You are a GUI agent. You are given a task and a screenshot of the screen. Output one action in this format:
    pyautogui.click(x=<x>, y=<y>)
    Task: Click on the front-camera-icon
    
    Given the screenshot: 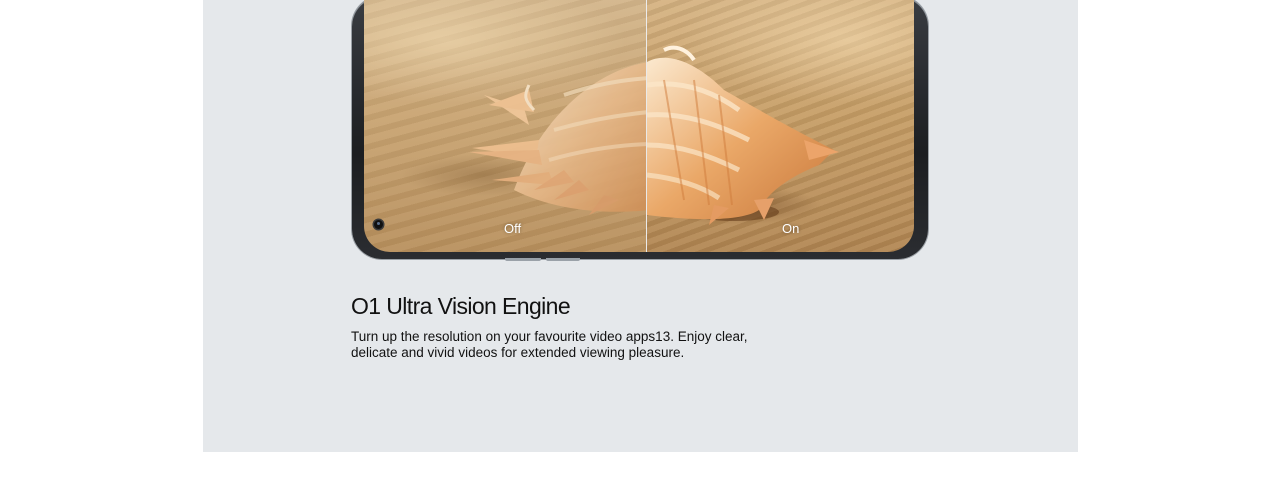 What is the action you would take?
    pyautogui.click(x=378, y=224)
    